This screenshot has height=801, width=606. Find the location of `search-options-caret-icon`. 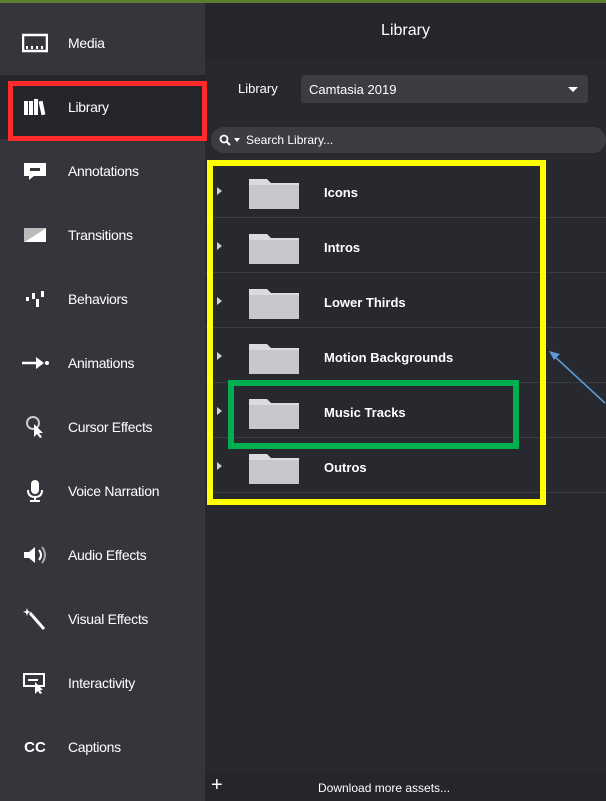

search-options-caret-icon is located at coordinates (237, 140).